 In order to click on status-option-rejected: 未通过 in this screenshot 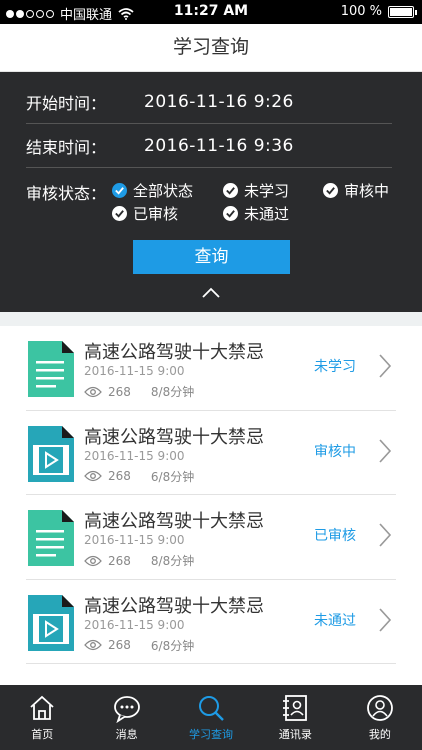, I will do `click(256, 213)`.